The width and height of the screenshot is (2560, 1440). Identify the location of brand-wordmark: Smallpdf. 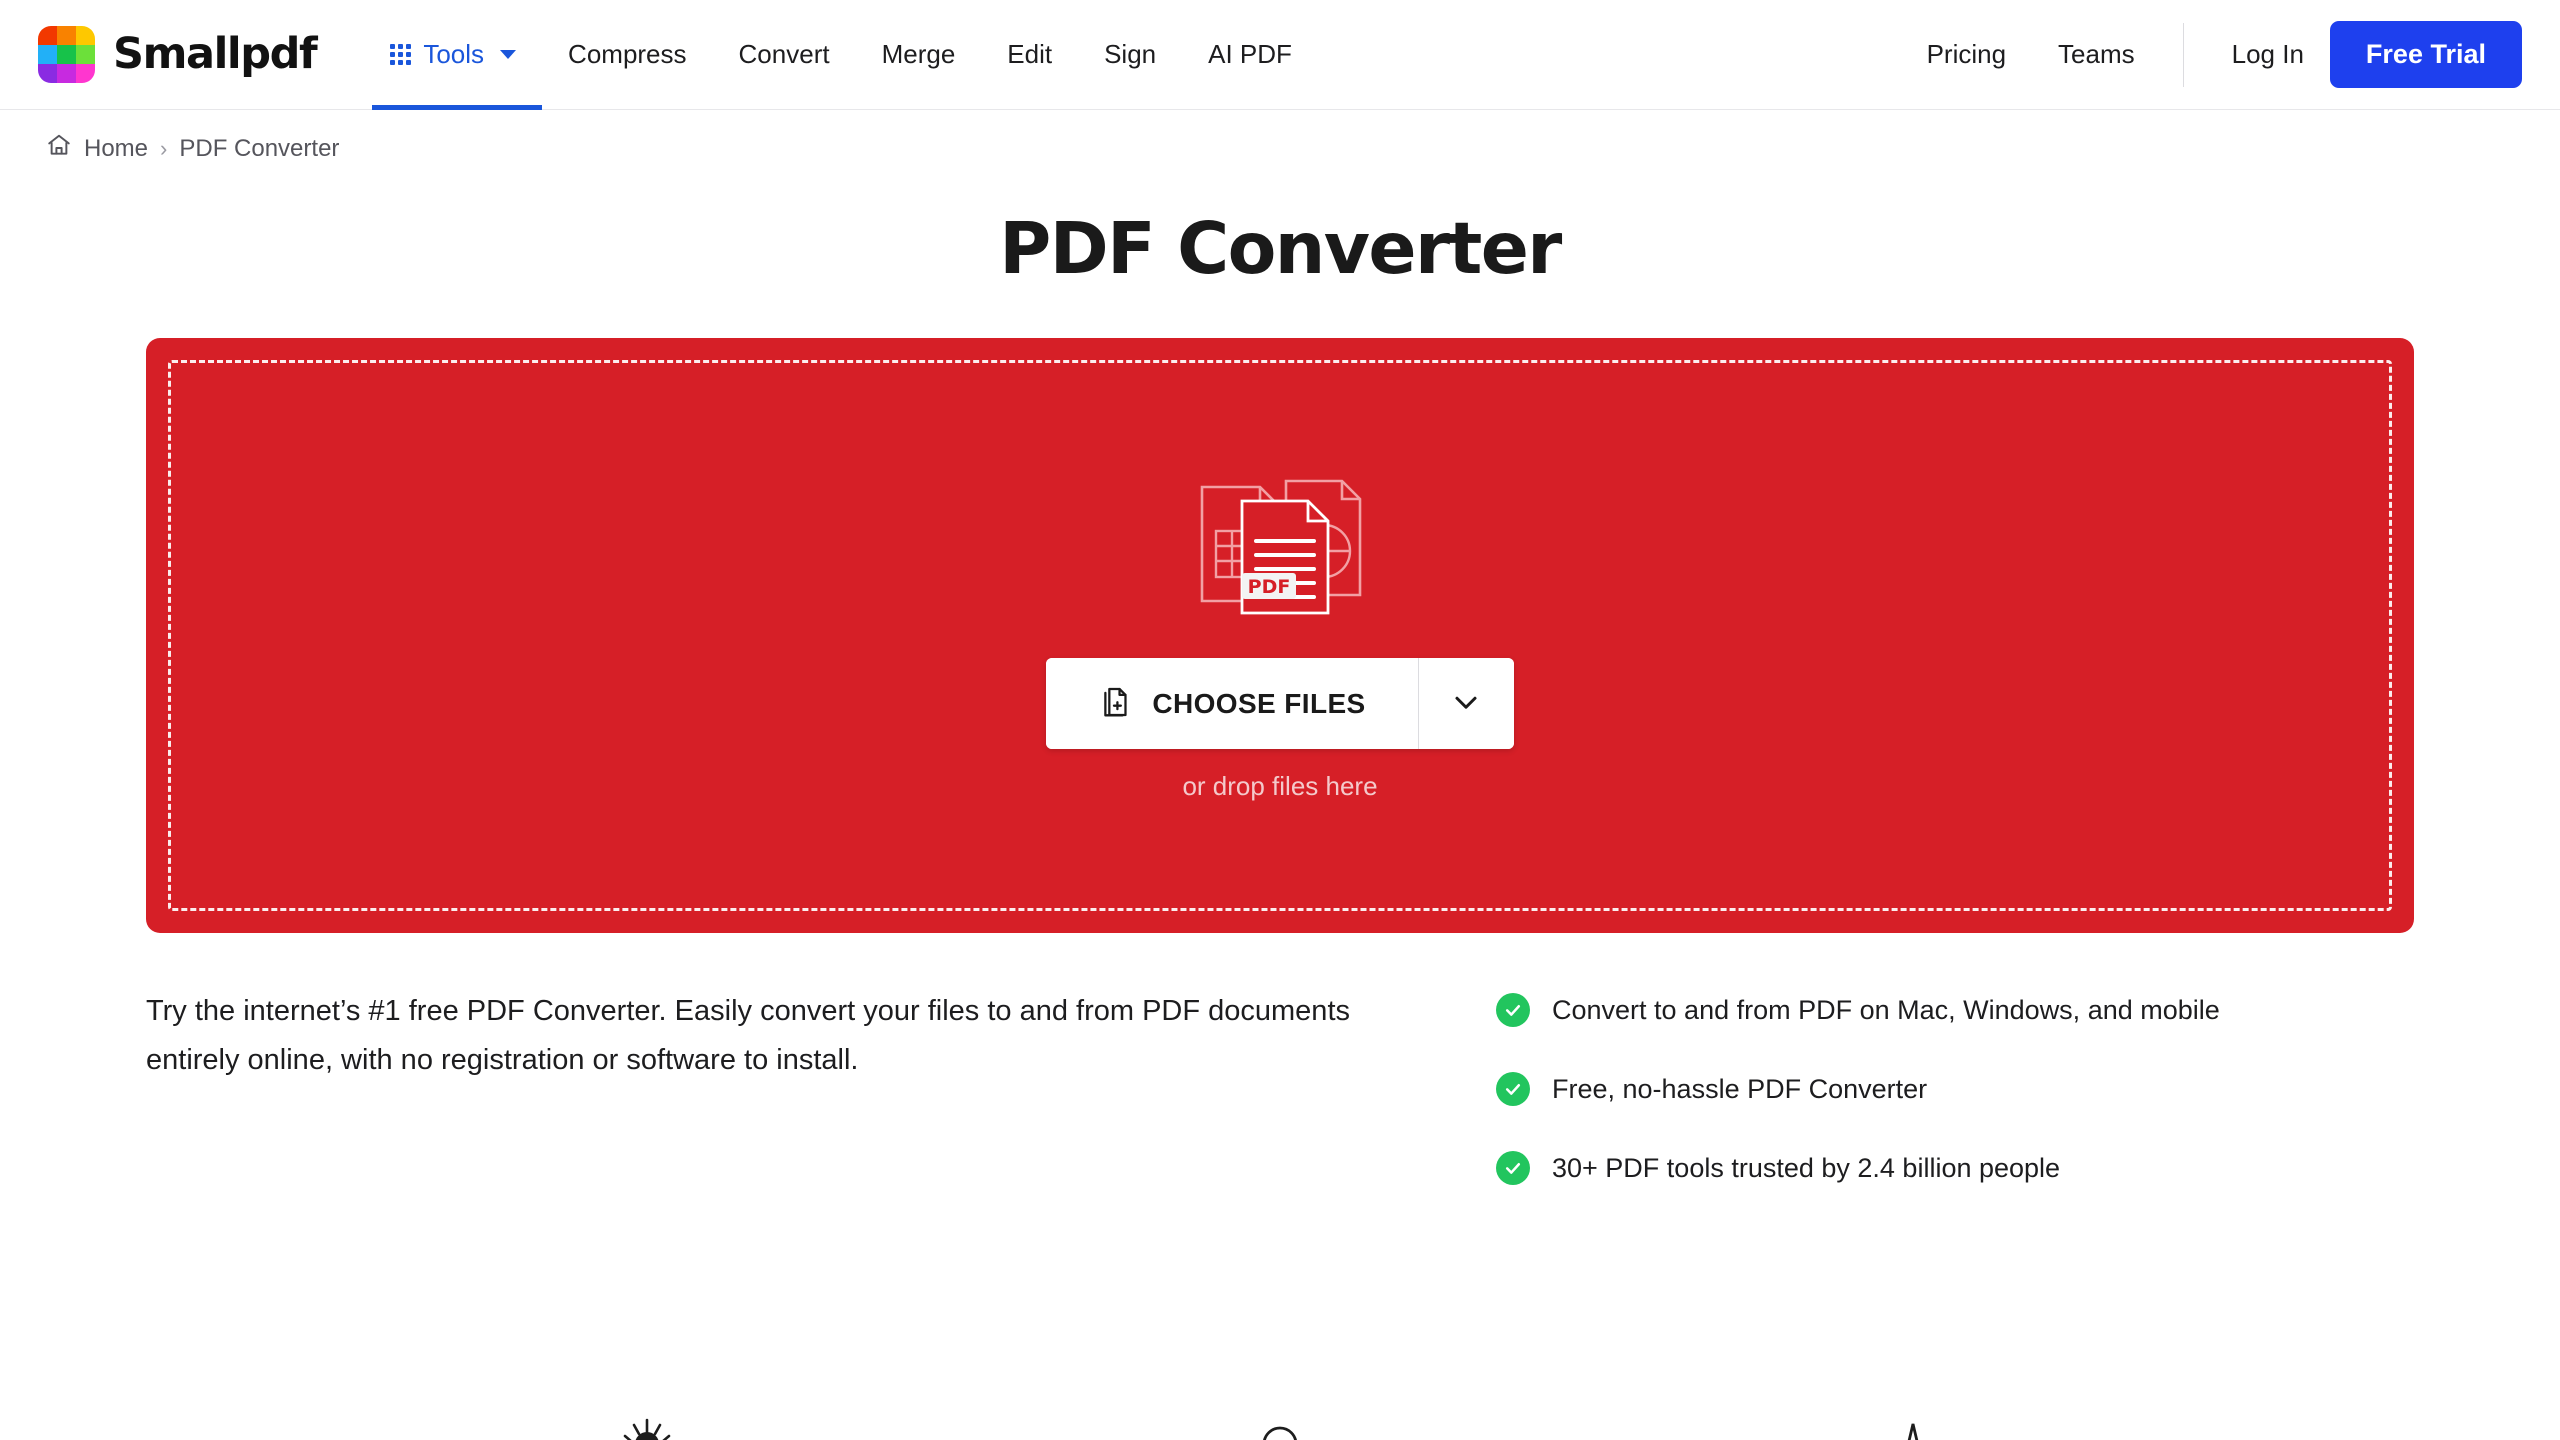
(215, 54).